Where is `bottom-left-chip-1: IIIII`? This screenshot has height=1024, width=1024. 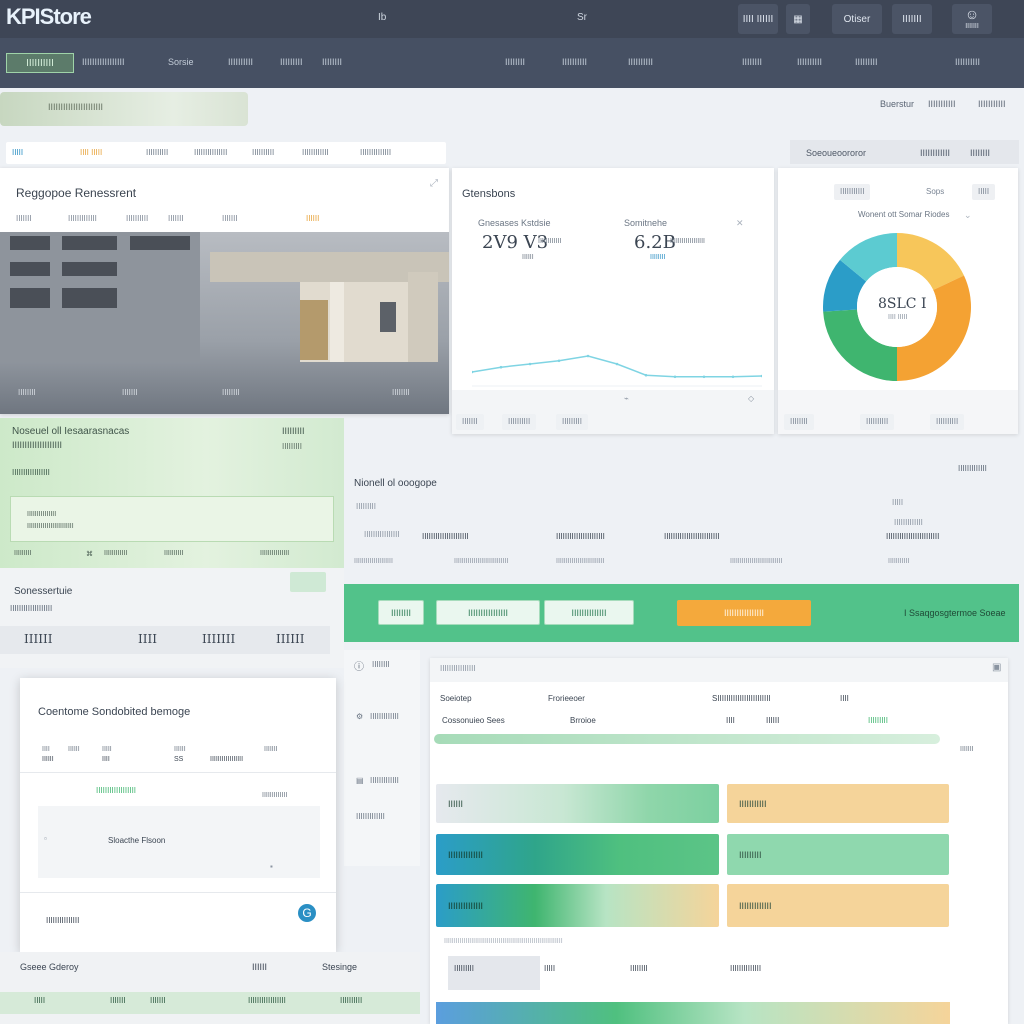 bottom-left-chip-1: IIIII is located at coordinates (39, 1000).